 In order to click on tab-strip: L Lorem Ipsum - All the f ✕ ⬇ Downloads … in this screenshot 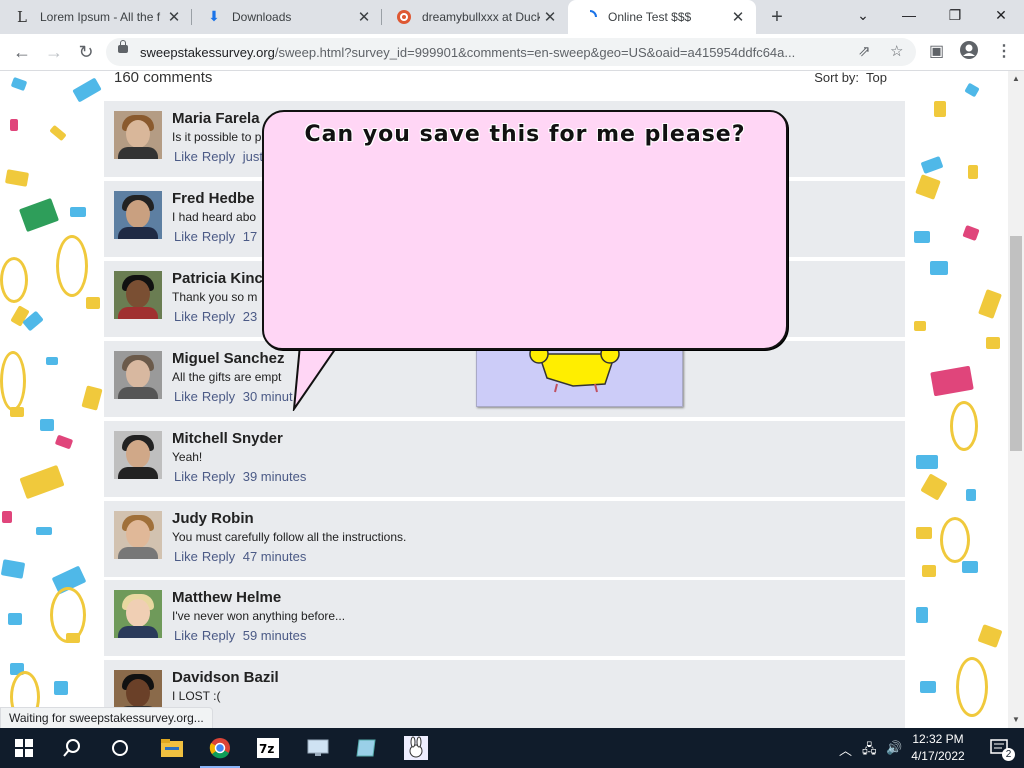, I will do `click(512, 17)`.